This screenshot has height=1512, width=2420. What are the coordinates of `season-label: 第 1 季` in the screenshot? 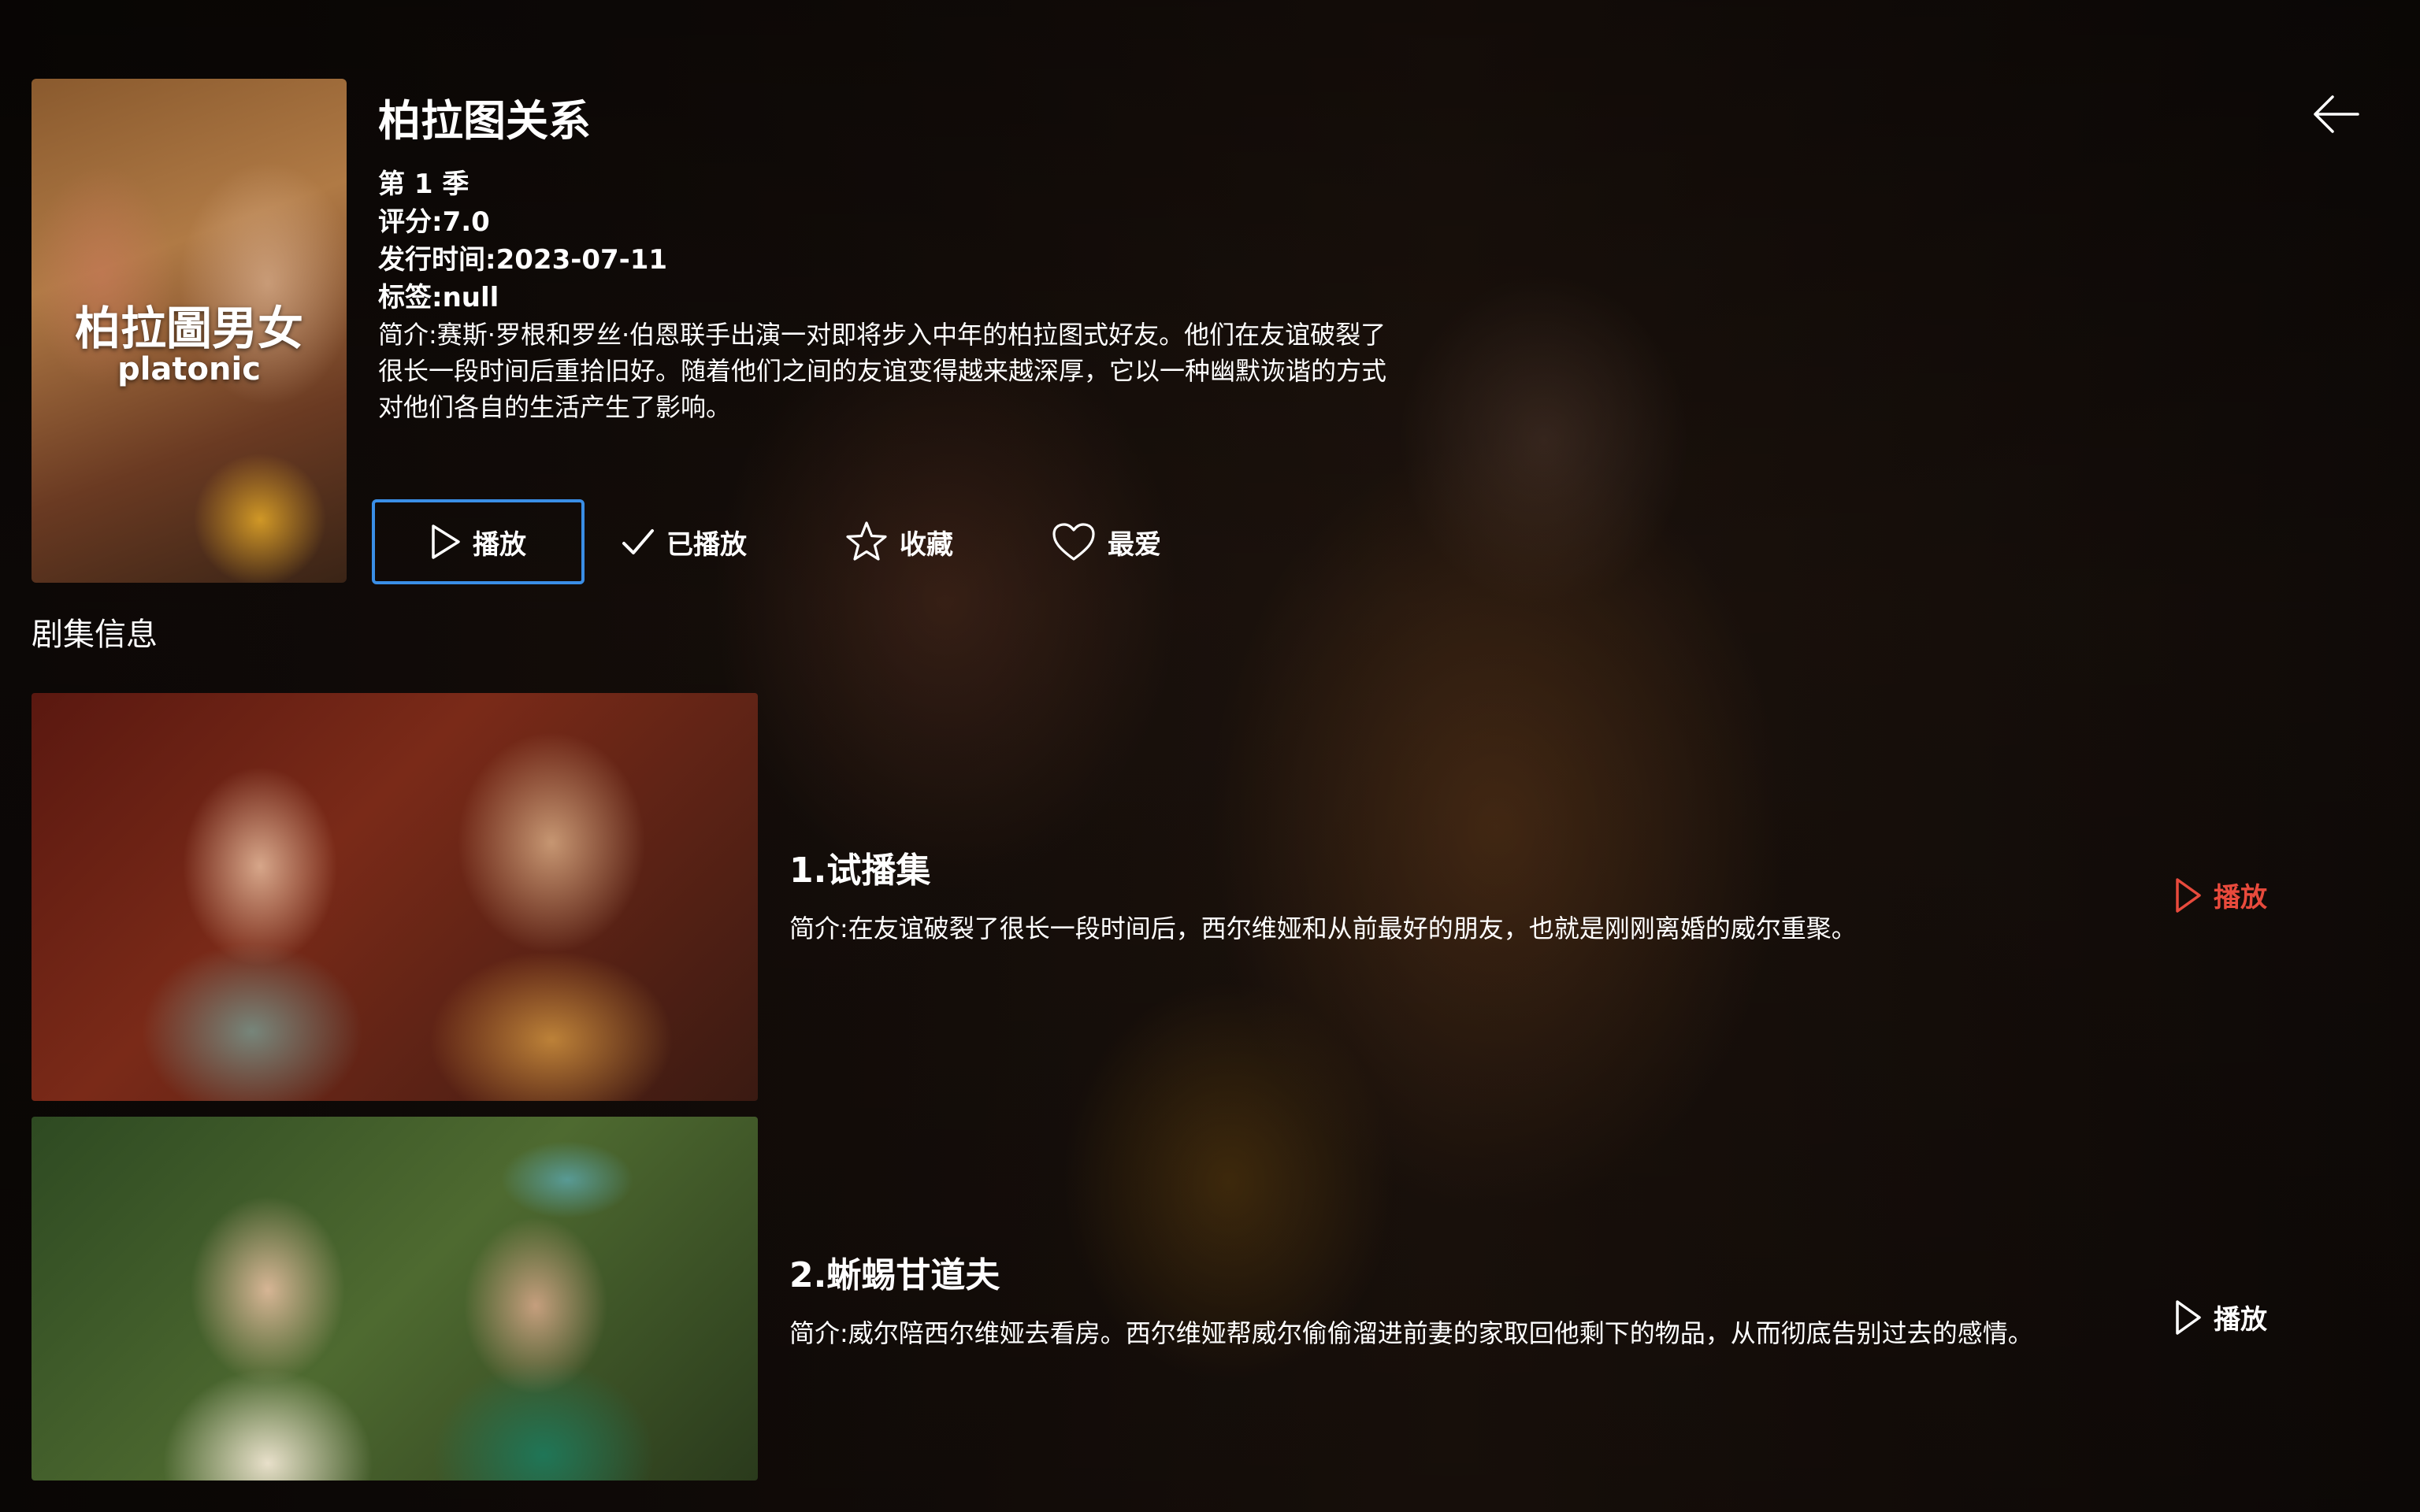 It's located at (424, 184).